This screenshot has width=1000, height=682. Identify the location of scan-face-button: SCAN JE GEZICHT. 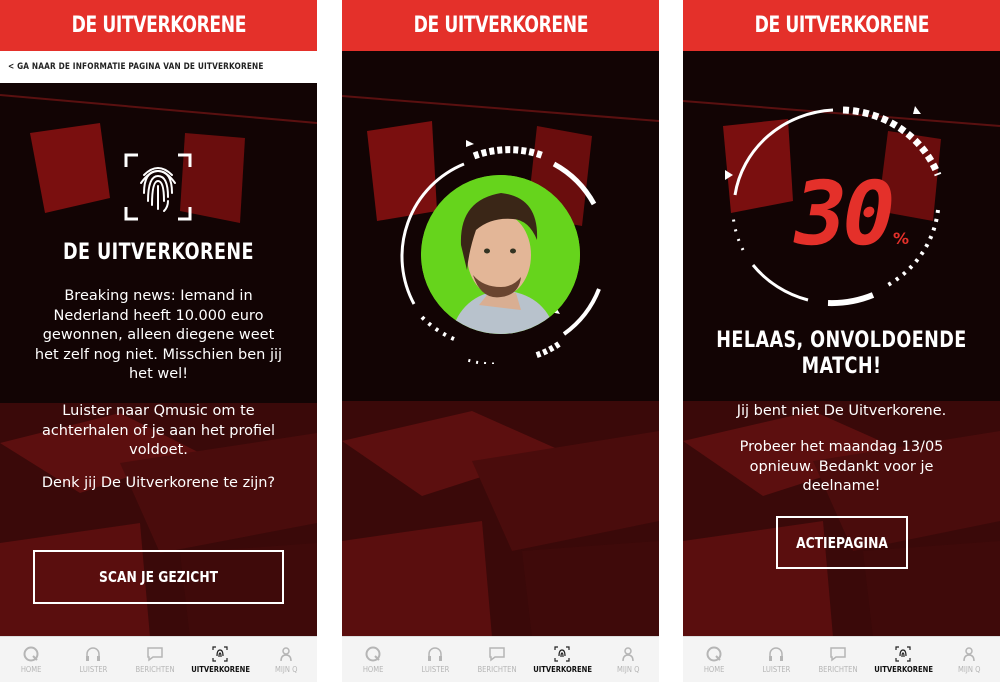
(158, 577).